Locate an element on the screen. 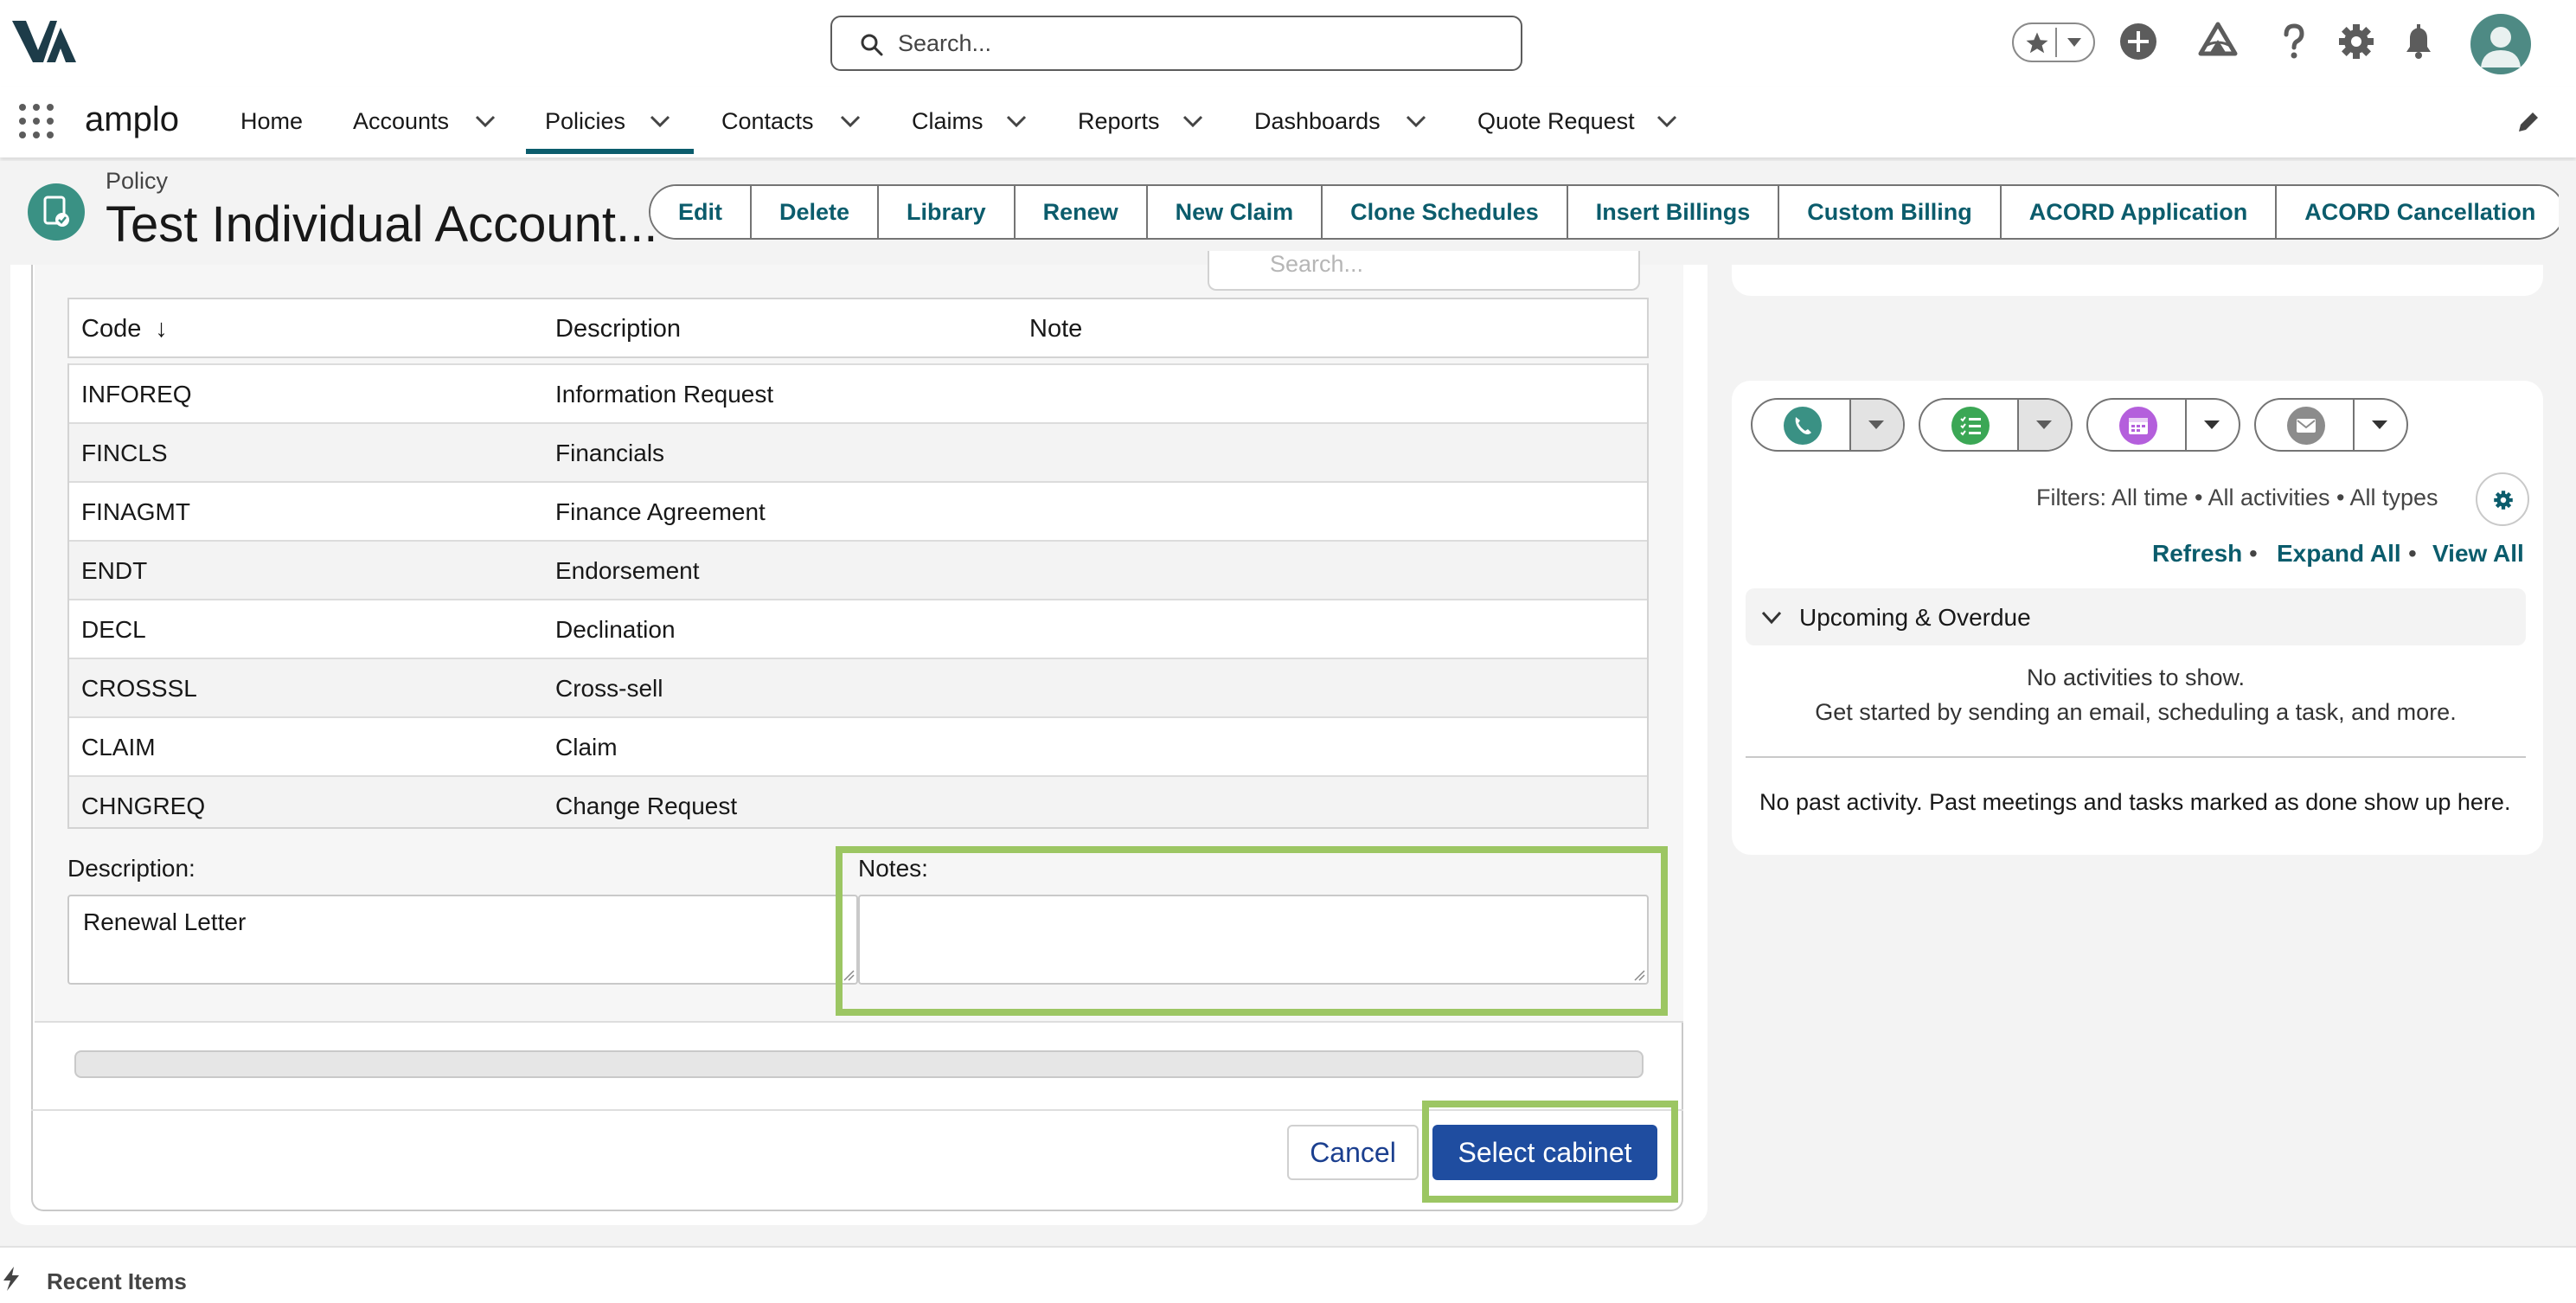  trailhead-icon is located at coordinates (2217, 41).